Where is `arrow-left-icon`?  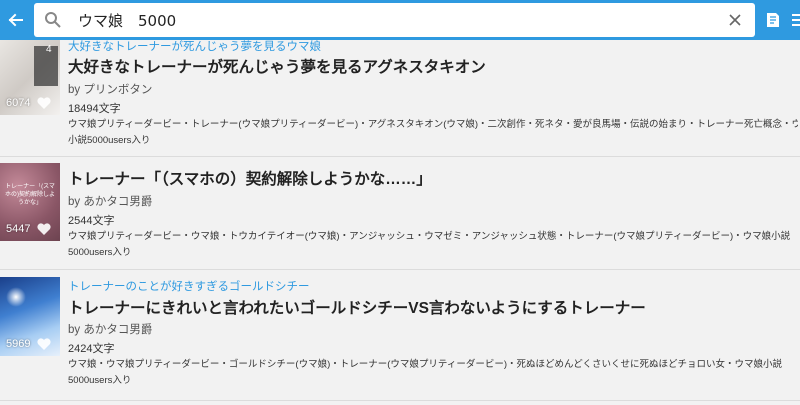
arrow-left-icon is located at coordinates (15, 20).